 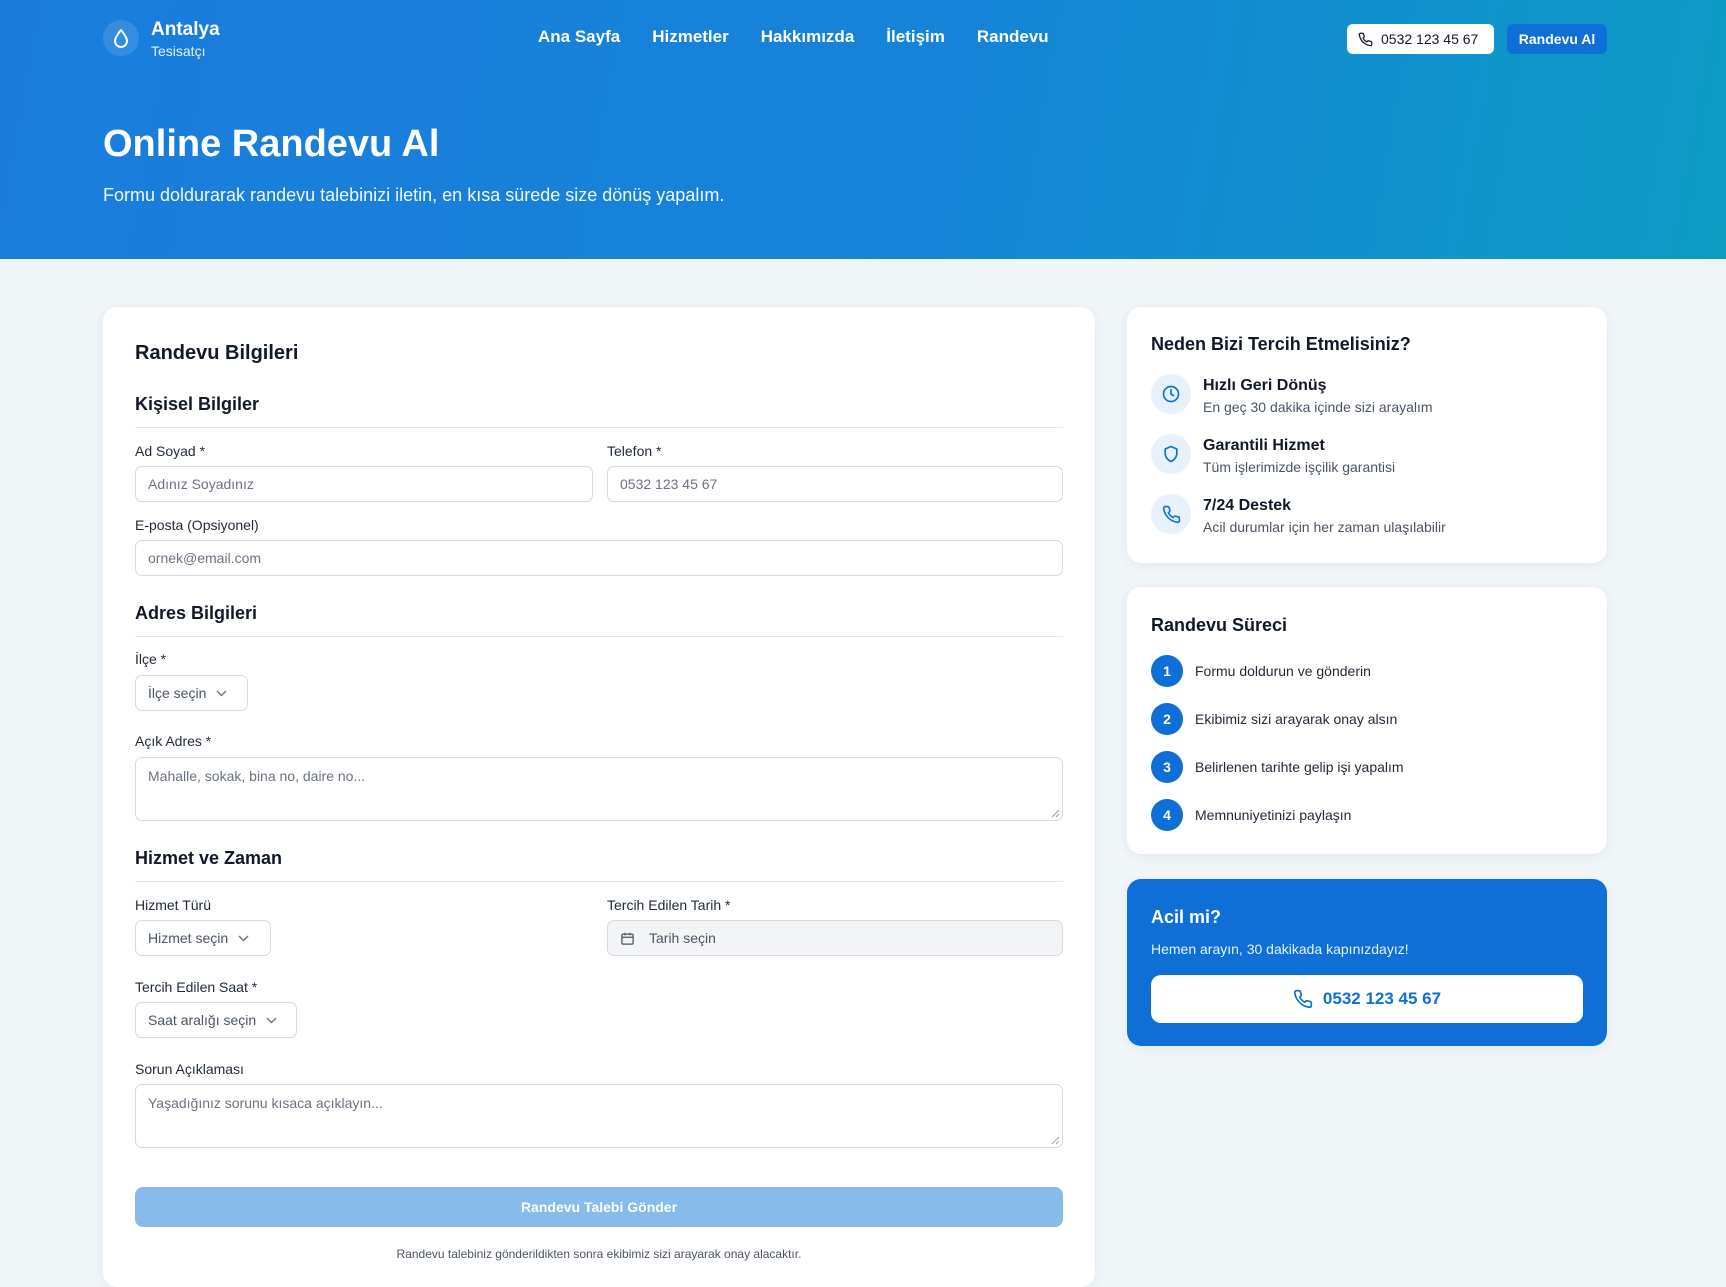 What do you see at coordinates (217, 353) in the screenshot?
I see `form-title: Randevu Bilgileri` at bounding box center [217, 353].